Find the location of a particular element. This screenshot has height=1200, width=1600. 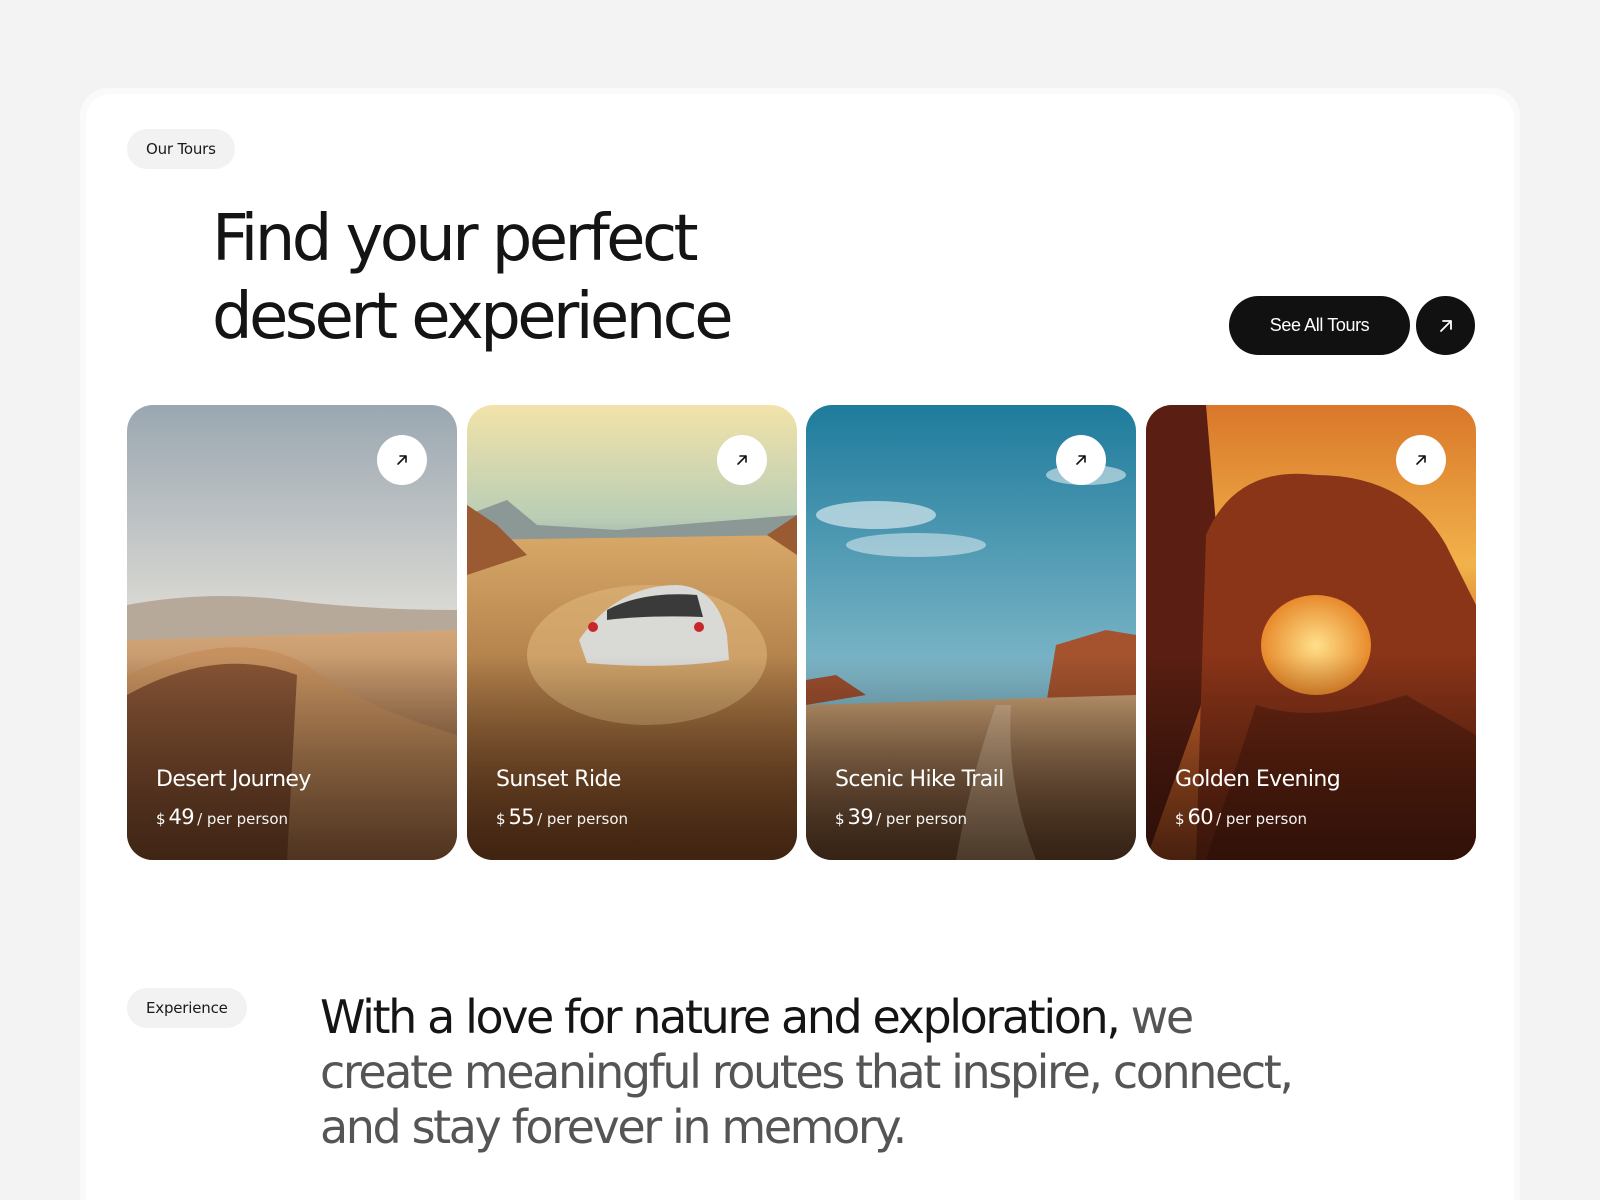

section-badge-tours: Our Tours is located at coordinates (181, 149).